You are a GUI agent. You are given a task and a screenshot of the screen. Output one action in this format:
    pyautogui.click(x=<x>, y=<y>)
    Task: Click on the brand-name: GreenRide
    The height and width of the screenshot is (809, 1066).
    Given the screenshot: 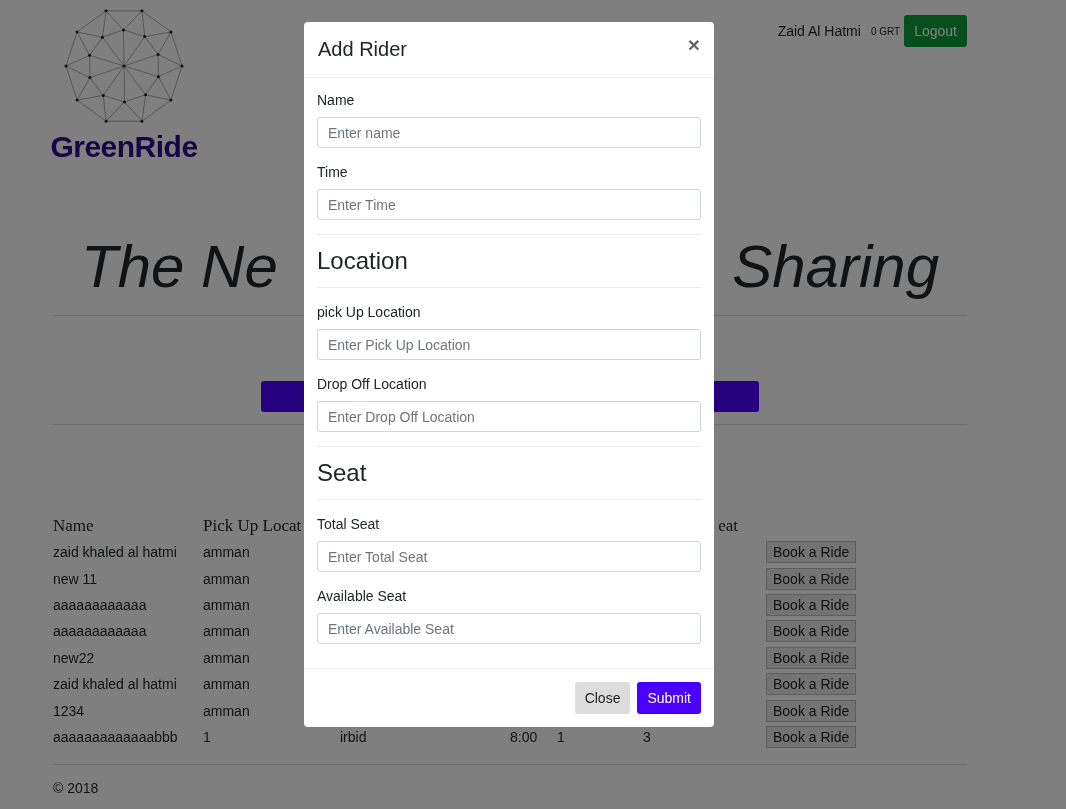 What is the action you would take?
    pyautogui.click(x=124, y=147)
    